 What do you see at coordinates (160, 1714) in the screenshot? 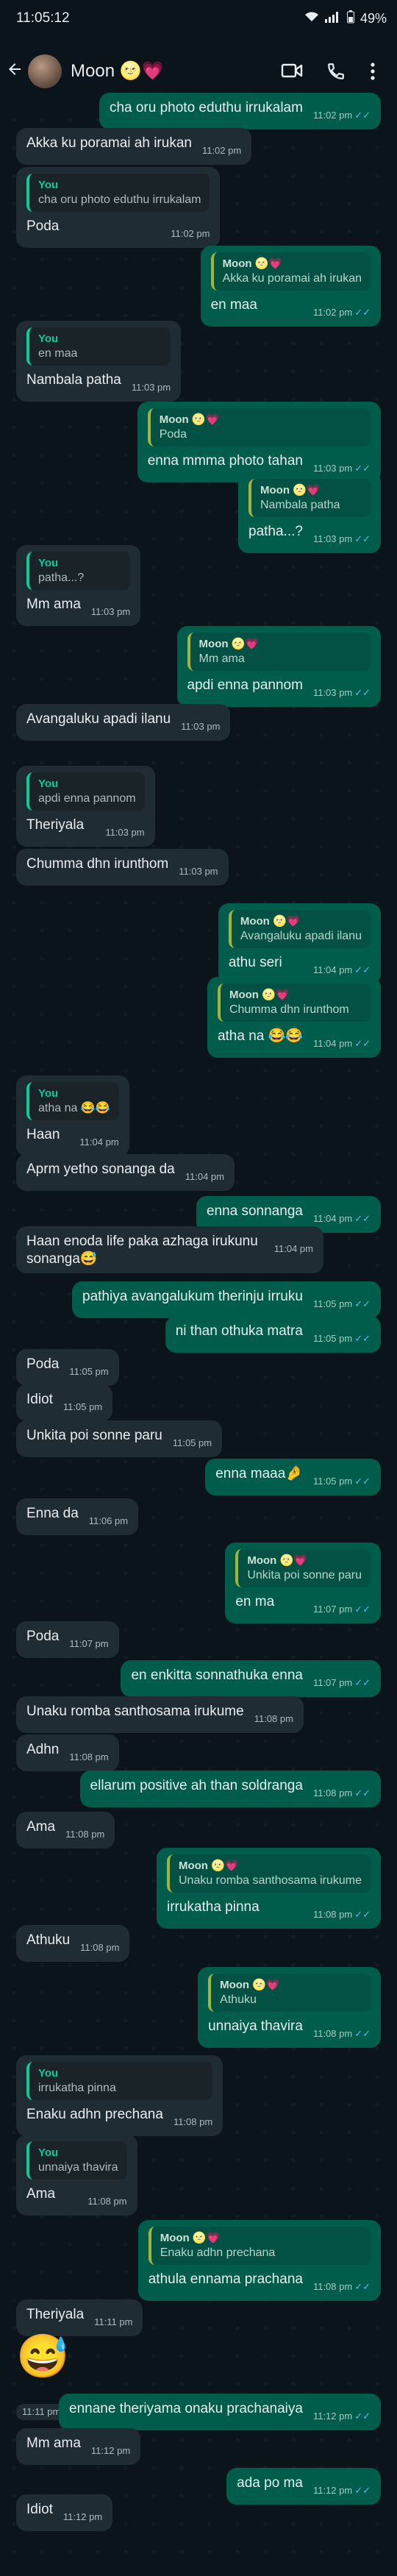
I see `incoming-message: 11:08 pm Unaku romba santhosama irukume` at bounding box center [160, 1714].